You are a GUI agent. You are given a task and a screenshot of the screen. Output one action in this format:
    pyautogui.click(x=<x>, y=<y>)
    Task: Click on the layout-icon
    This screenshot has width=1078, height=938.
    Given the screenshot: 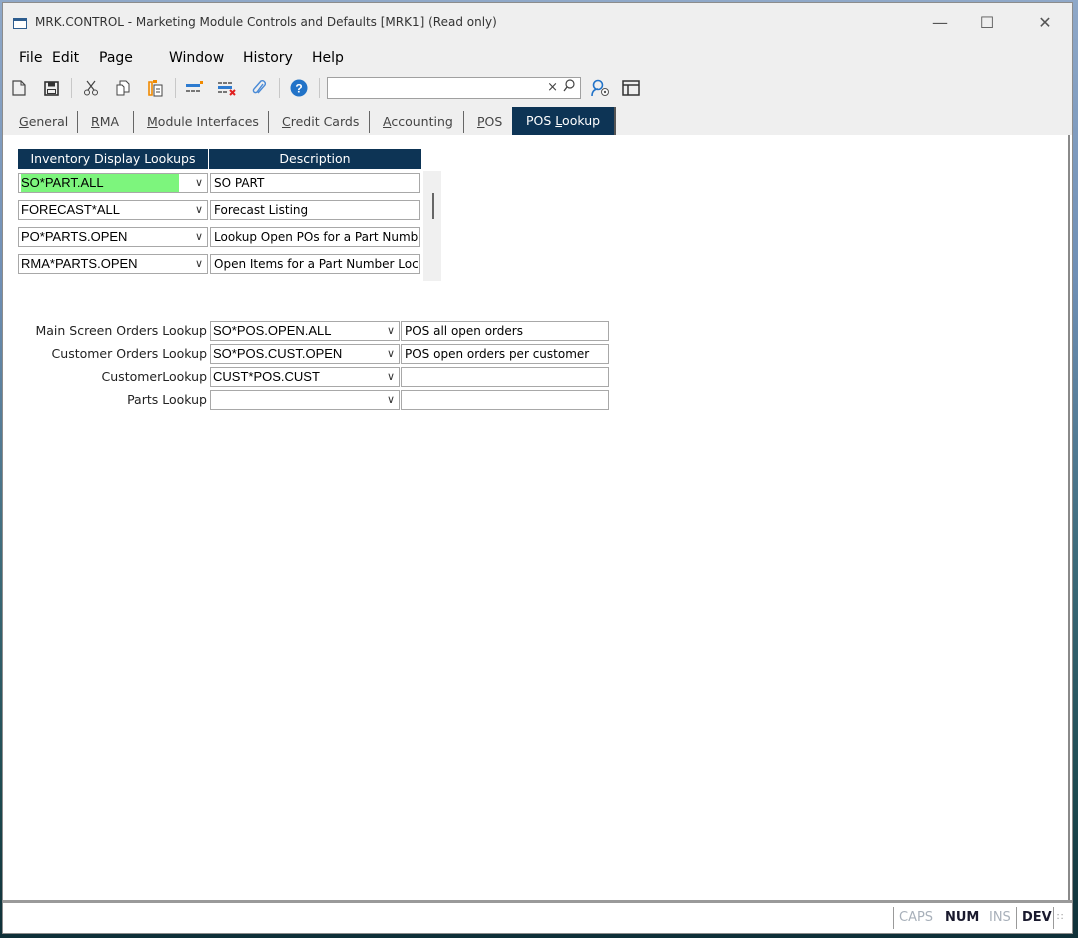 What is the action you would take?
    pyautogui.click(x=631, y=88)
    